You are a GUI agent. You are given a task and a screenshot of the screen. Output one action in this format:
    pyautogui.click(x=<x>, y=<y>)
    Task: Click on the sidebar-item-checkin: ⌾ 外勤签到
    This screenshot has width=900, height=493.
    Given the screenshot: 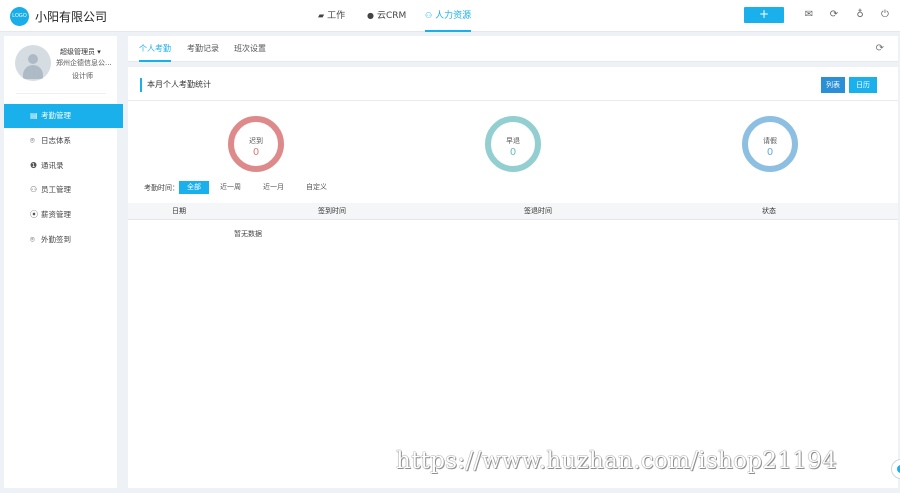 What is the action you would take?
    pyautogui.click(x=63, y=240)
    